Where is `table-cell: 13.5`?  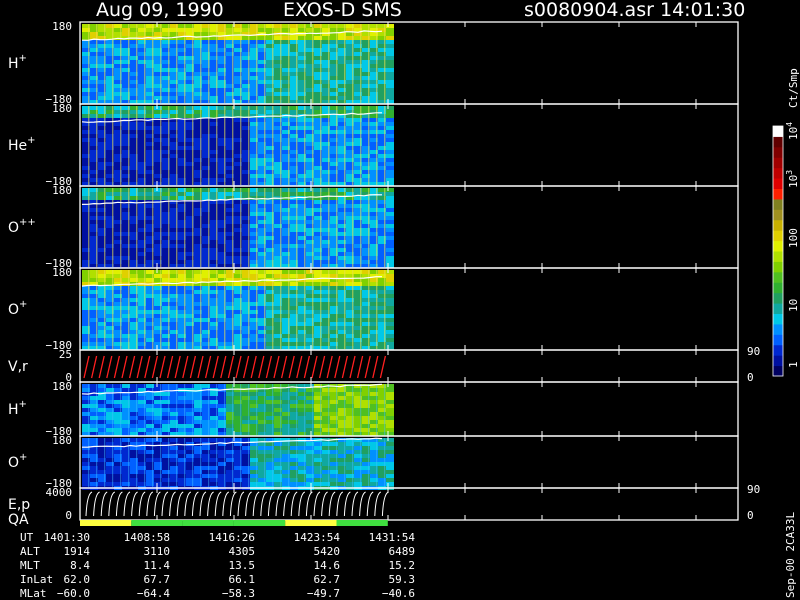
table-cell: 13.5 is located at coordinates (242, 565).